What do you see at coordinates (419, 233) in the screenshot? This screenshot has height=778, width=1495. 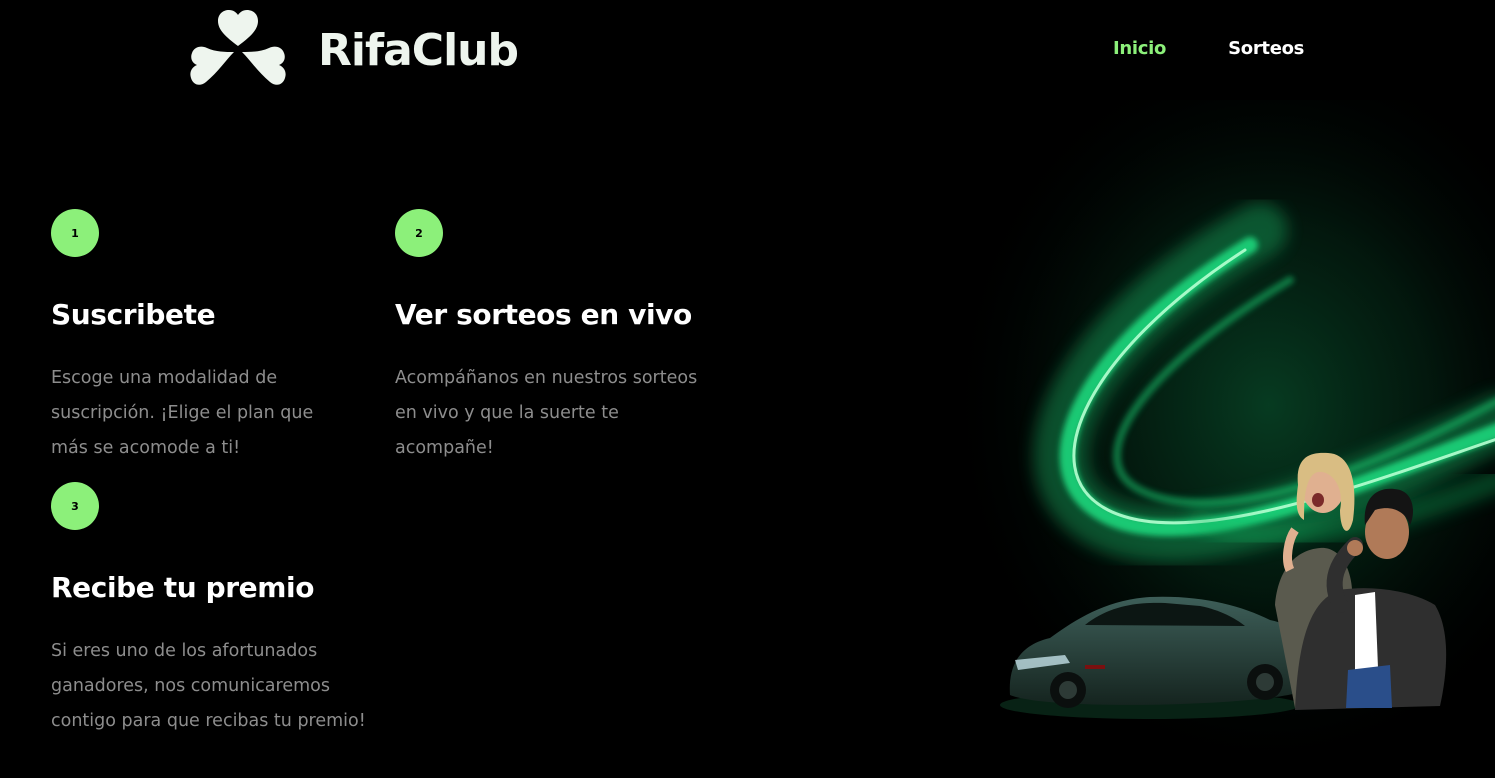 I see `step-number-badge: 2` at bounding box center [419, 233].